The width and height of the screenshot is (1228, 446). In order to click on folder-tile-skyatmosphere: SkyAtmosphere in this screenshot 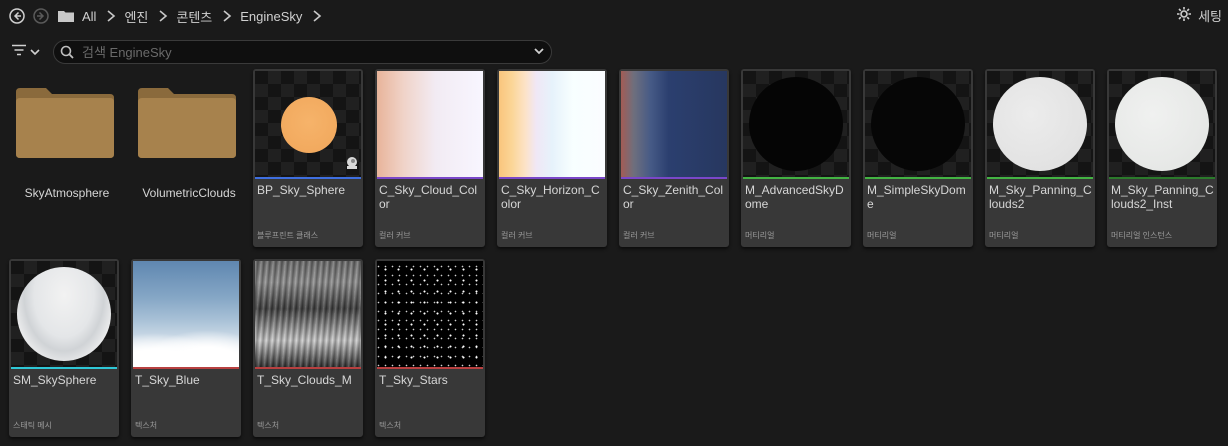, I will do `click(67, 159)`.